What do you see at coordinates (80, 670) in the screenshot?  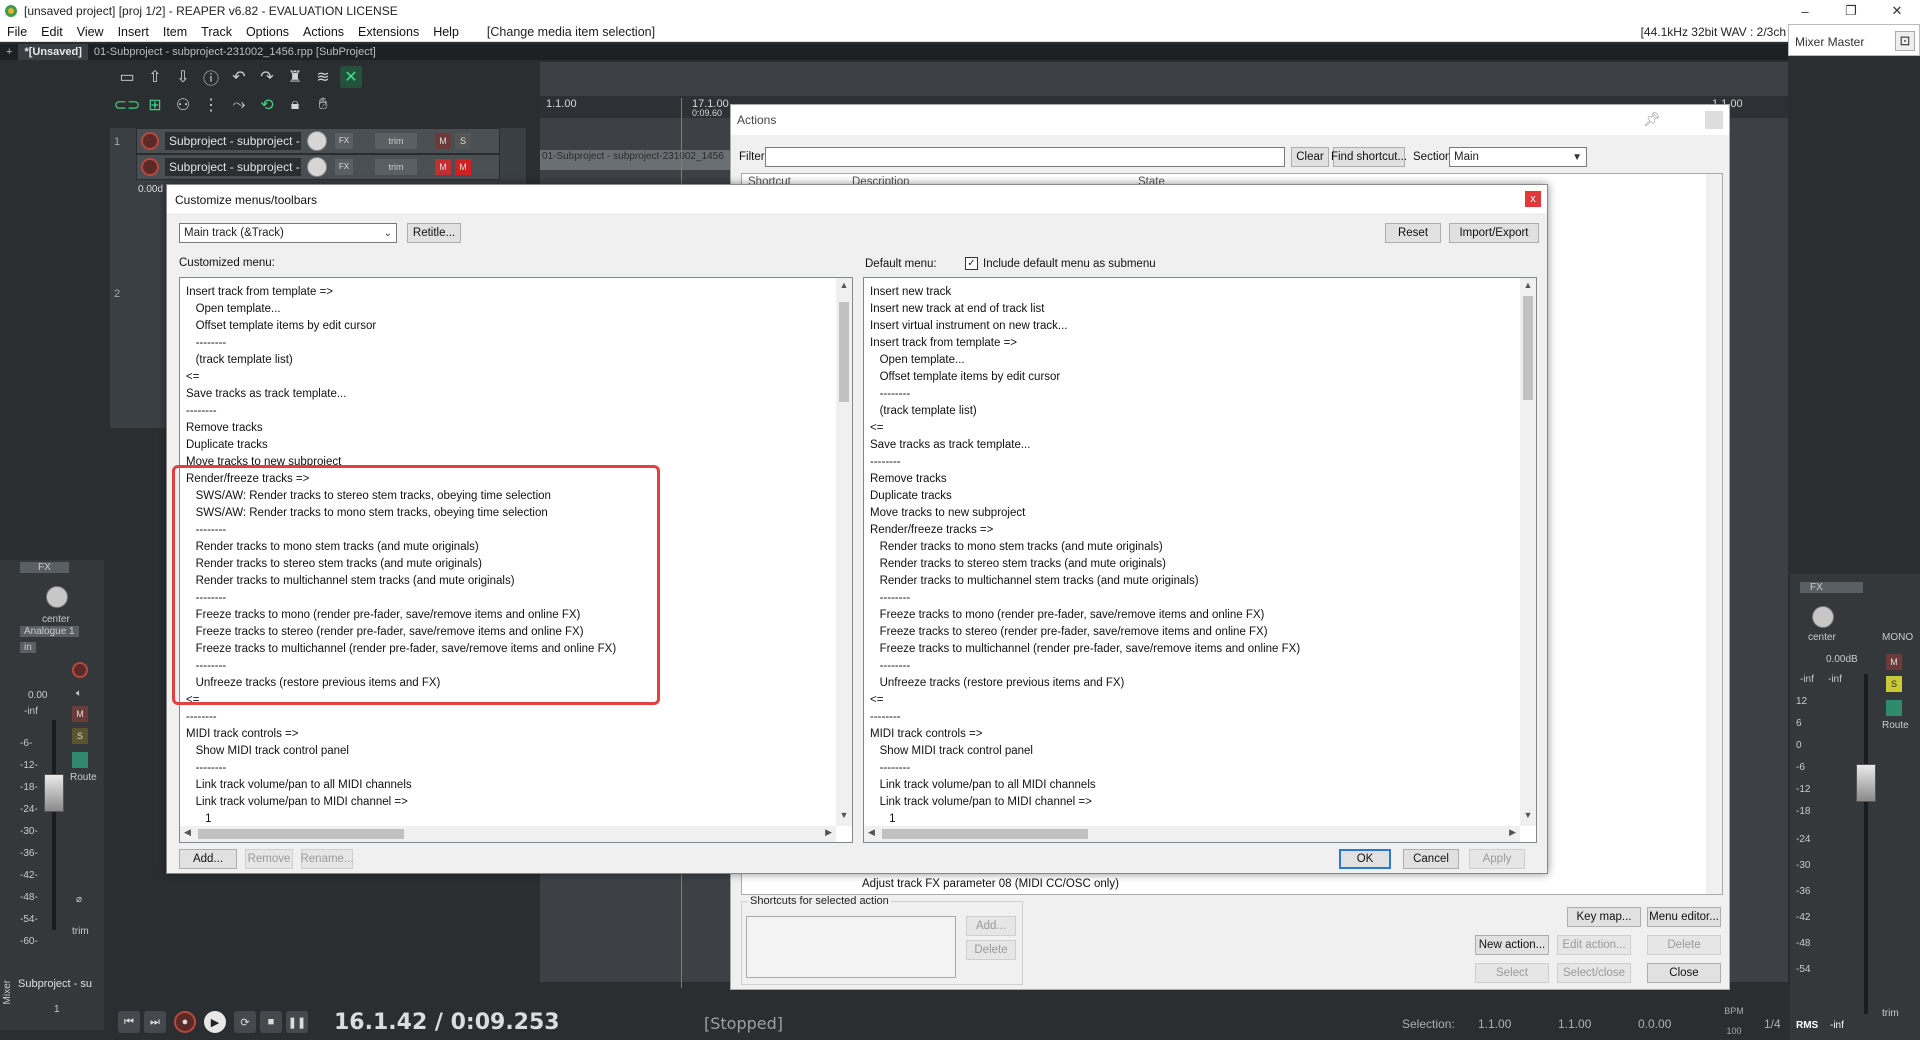 I see `mixer-record-arm-icon` at bounding box center [80, 670].